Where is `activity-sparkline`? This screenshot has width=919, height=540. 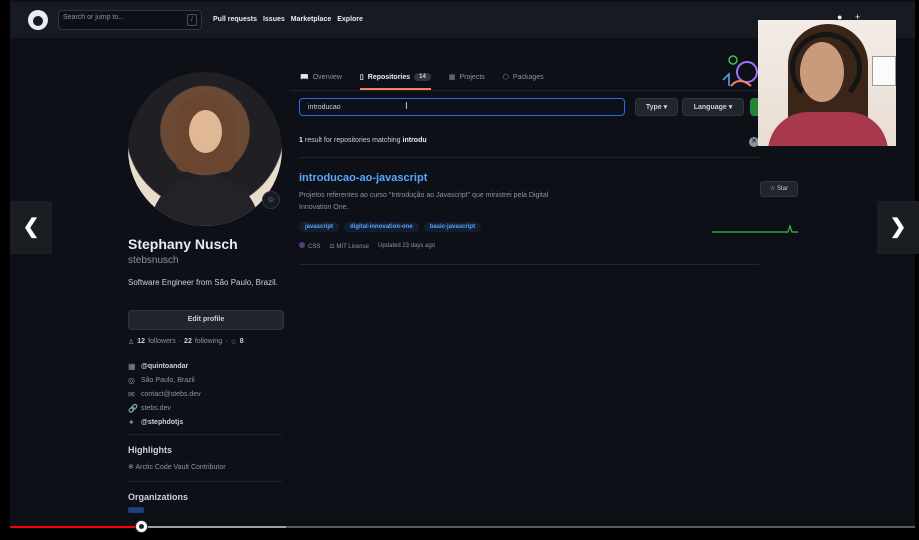 activity-sparkline is located at coordinates (755, 228).